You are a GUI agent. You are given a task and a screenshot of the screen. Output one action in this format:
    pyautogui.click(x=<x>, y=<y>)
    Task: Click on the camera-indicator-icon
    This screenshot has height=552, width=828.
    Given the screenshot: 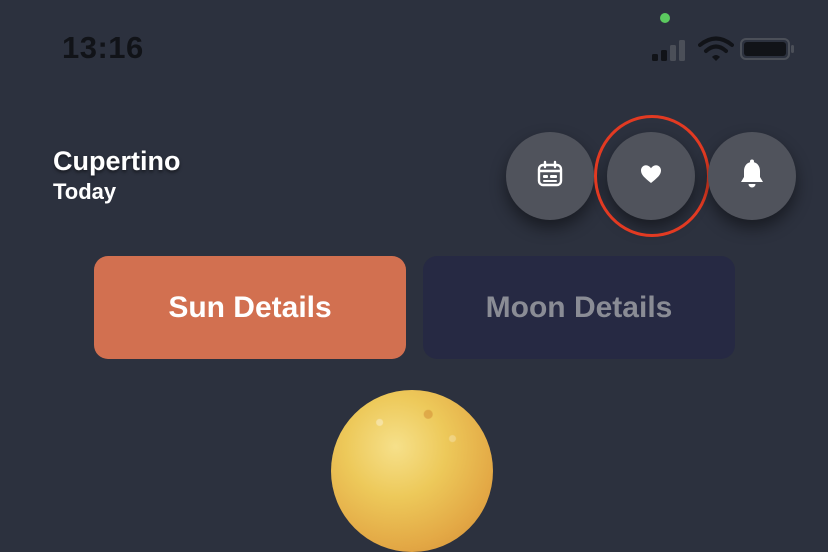 What is the action you would take?
    pyautogui.click(x=665, y=18)
    